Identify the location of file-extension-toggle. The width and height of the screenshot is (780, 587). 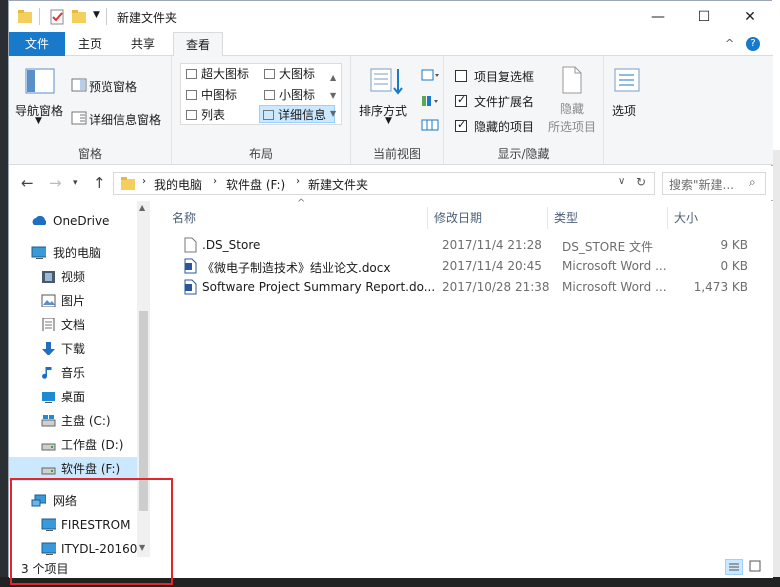
(461, 100).